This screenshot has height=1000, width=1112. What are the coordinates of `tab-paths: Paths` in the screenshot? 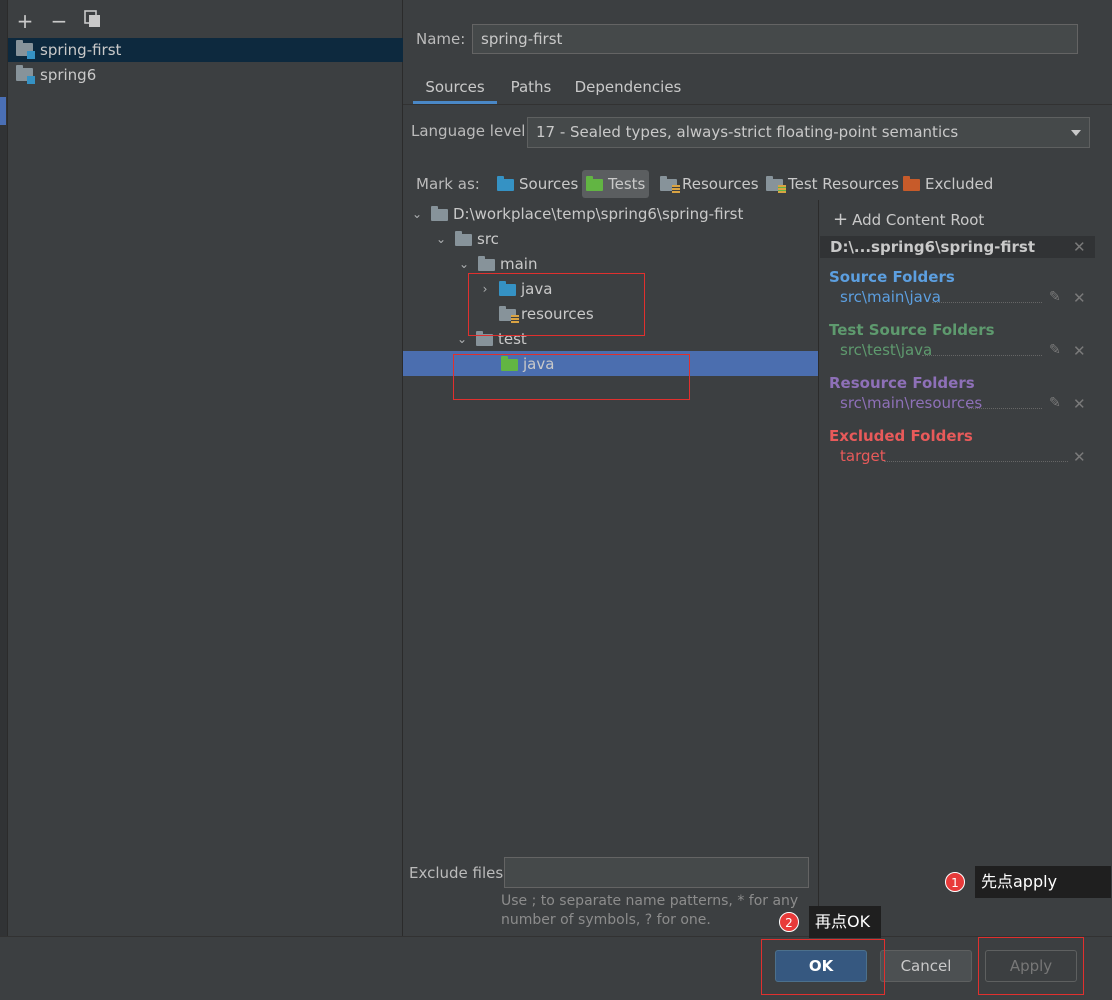 It's located at (531, 91).